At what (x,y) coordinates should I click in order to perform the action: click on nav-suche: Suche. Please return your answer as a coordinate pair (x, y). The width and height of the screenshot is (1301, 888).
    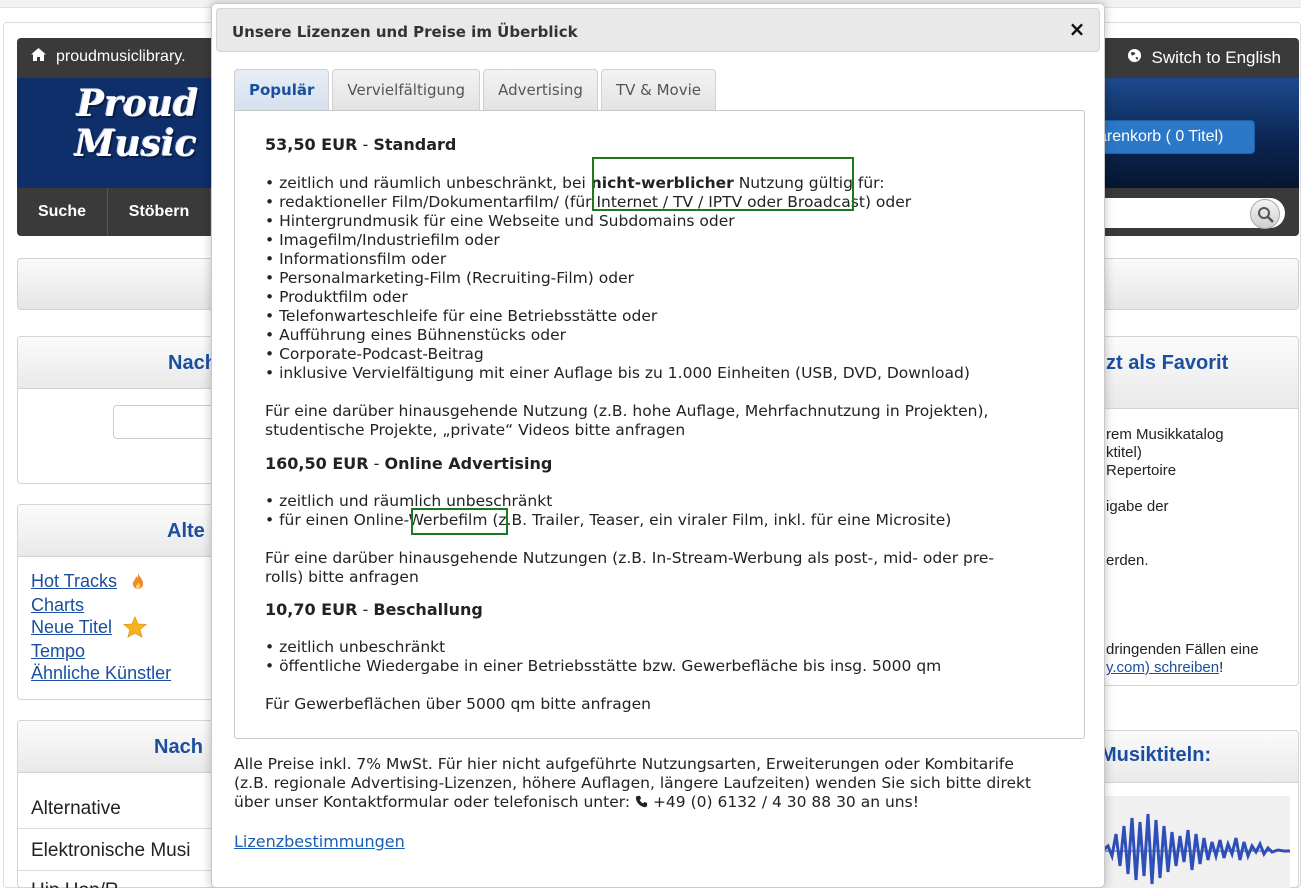
    Looking at the image, I should click on (62, 212).